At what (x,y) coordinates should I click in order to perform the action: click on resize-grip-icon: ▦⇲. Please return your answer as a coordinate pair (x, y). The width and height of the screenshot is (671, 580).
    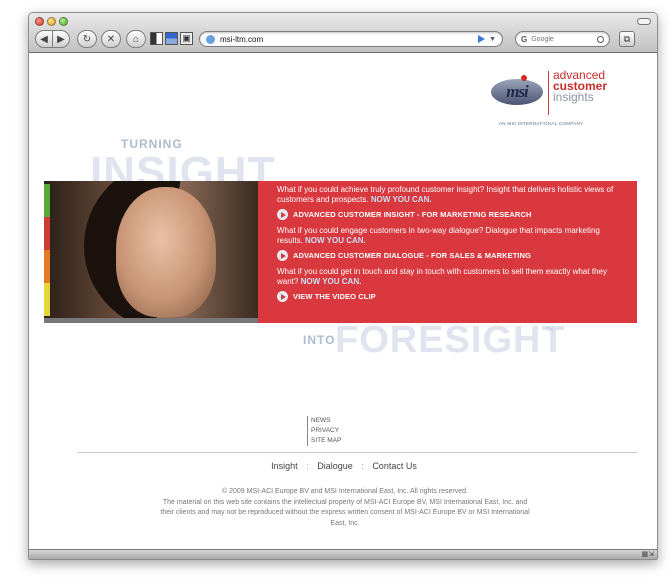
    Looking at the image, I should click on (648, 554).